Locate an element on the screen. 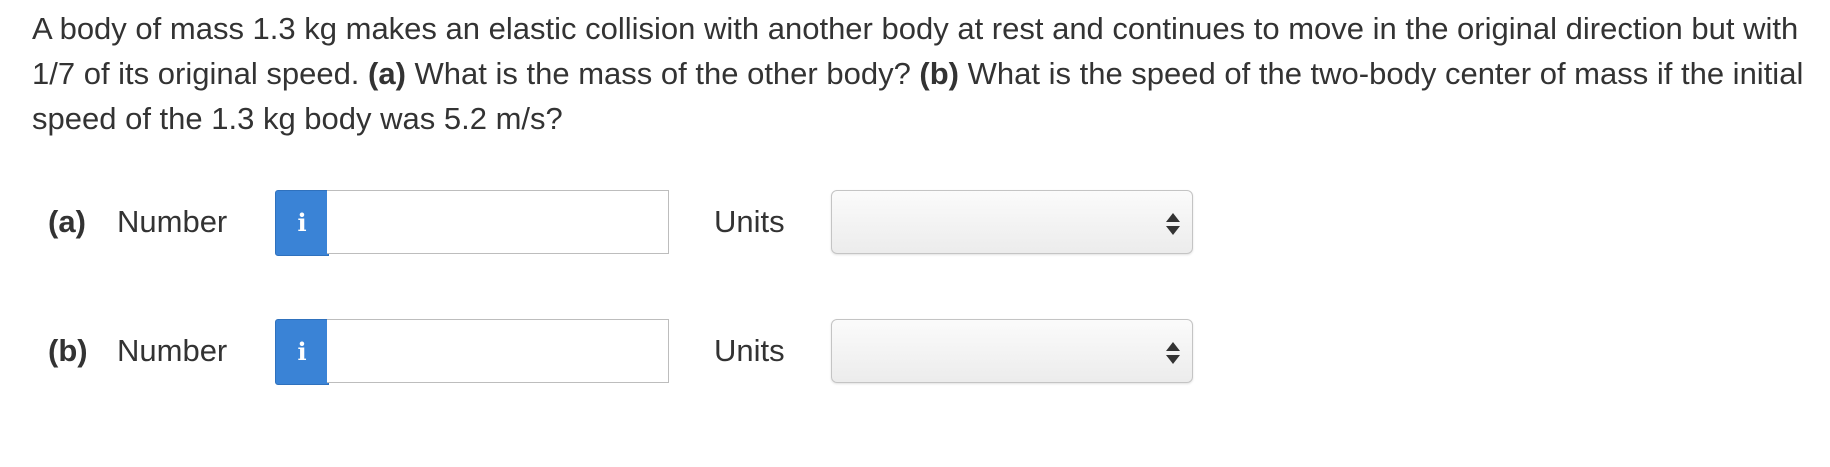  part-a-label: (a) is located at coordinates (67, 221).